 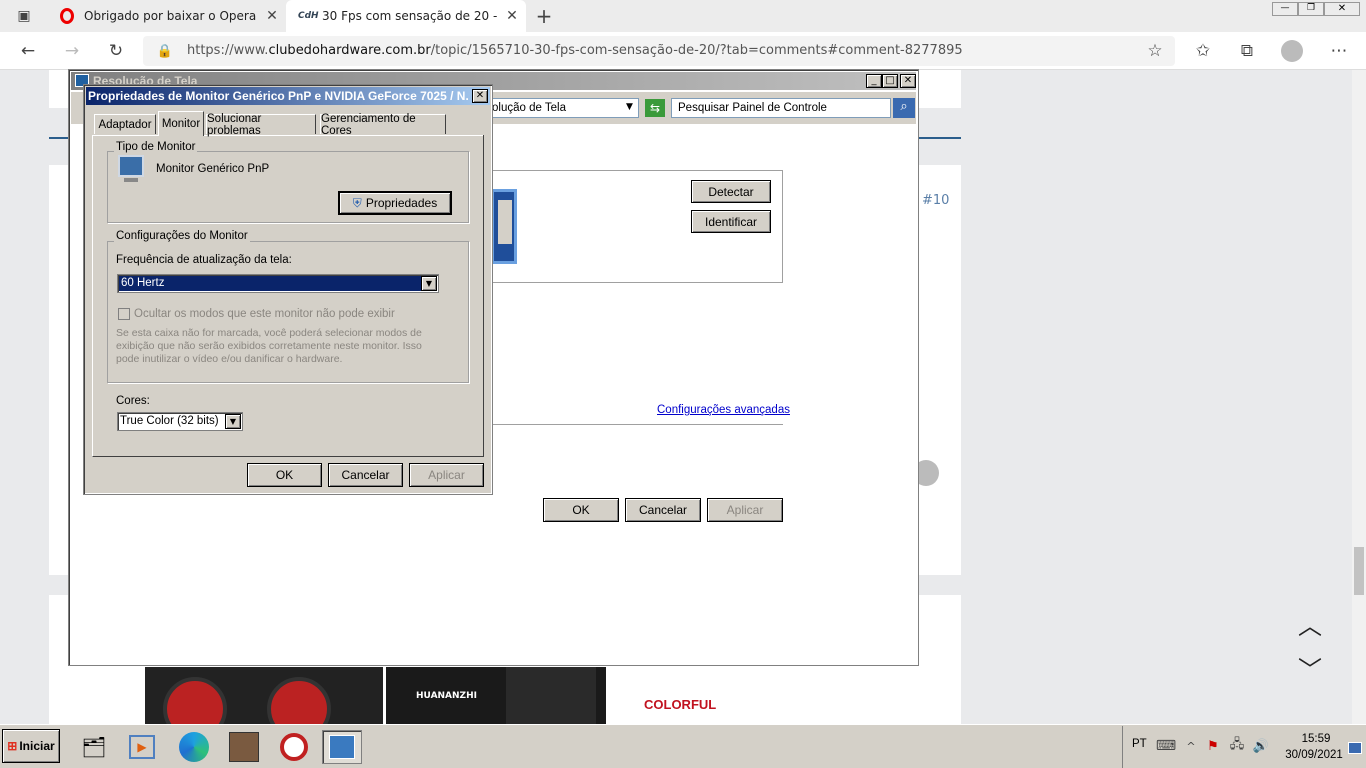 What do you see at coordinates (181, 123) in the screenshot?
I see `tab-monitor: Monitor` at bounding box center [181, 123].